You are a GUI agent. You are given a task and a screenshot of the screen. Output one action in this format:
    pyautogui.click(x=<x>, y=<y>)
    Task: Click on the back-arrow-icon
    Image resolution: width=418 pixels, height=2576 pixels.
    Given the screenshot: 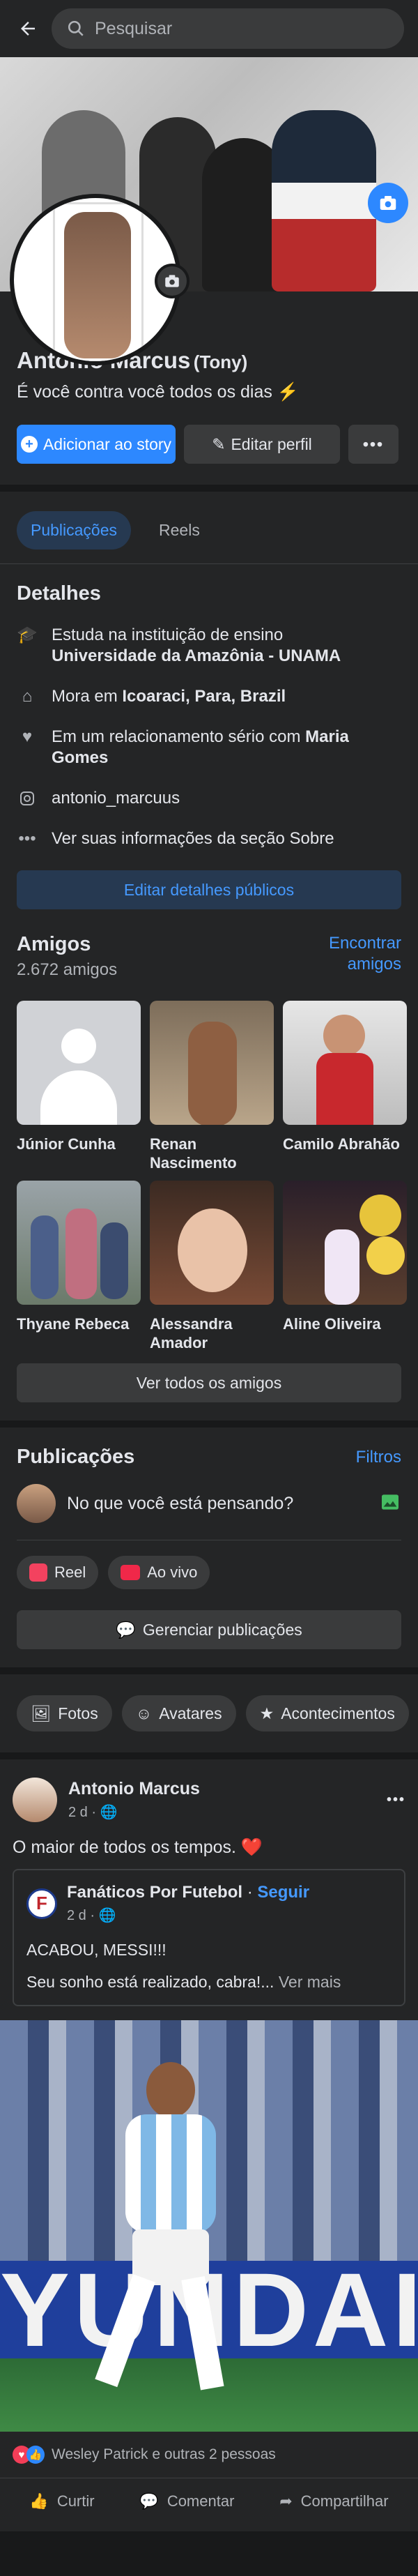 What is the action you would take?
    pyautogui.click(x=28, y=29)
    